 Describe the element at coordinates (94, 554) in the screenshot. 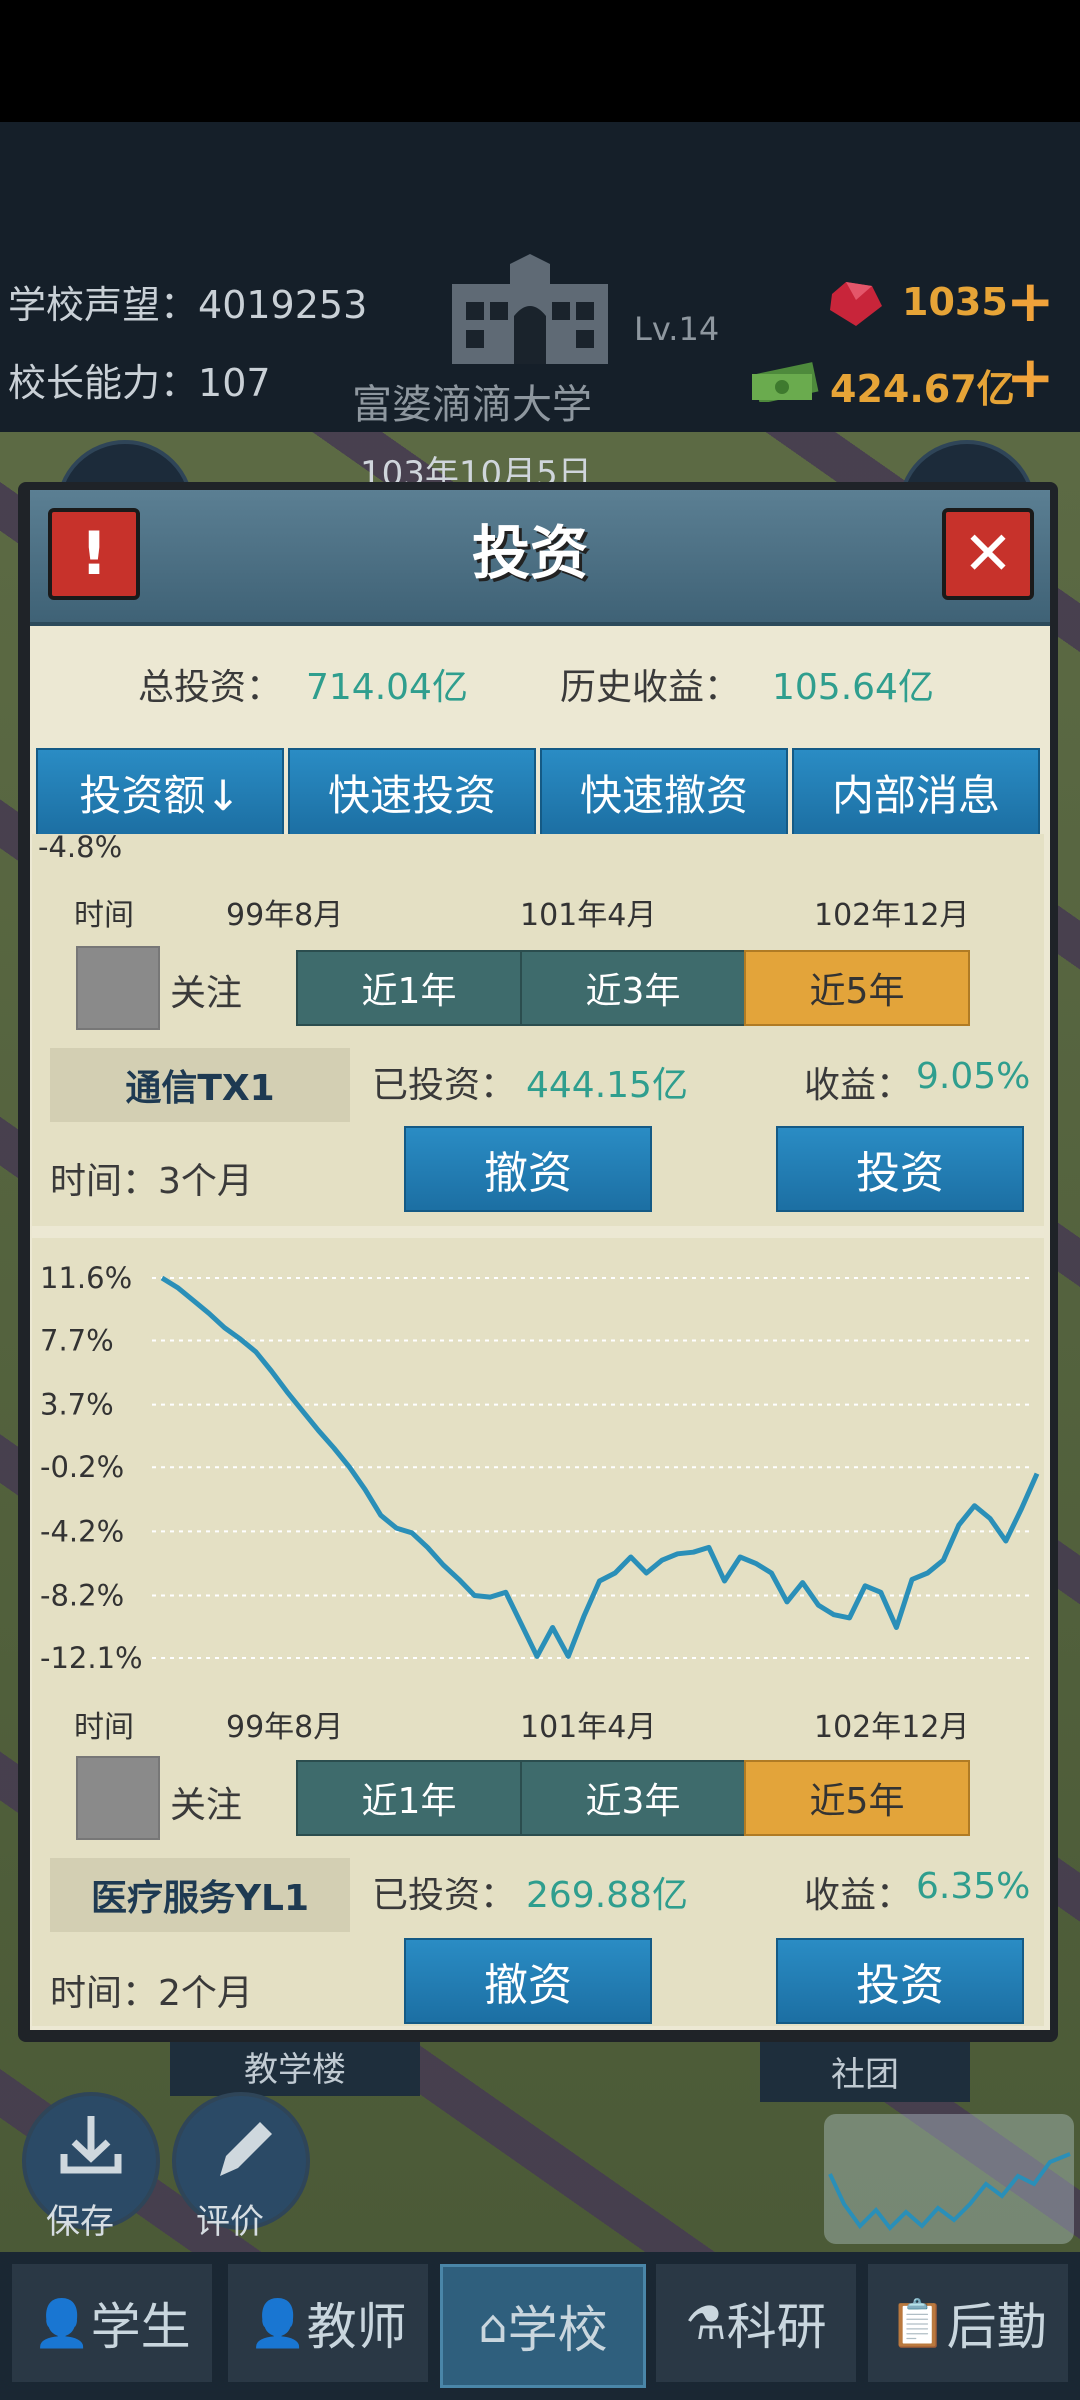

I see `alert-icon: !` at that location.